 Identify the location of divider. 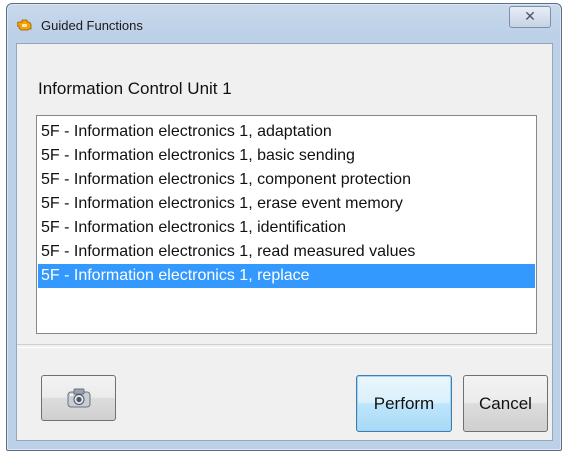
(284, 346).